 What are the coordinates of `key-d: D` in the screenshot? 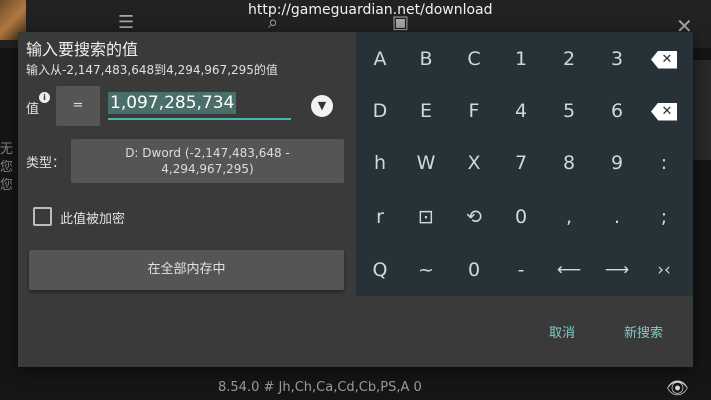 It's located at (380, 111).